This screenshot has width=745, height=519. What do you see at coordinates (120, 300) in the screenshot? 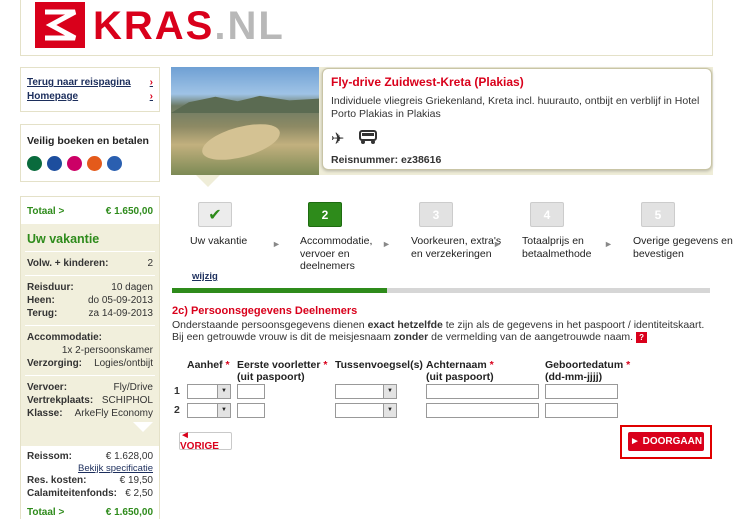
I see `summary-value: do 05-09-2013` at bounding box center [120, 300].